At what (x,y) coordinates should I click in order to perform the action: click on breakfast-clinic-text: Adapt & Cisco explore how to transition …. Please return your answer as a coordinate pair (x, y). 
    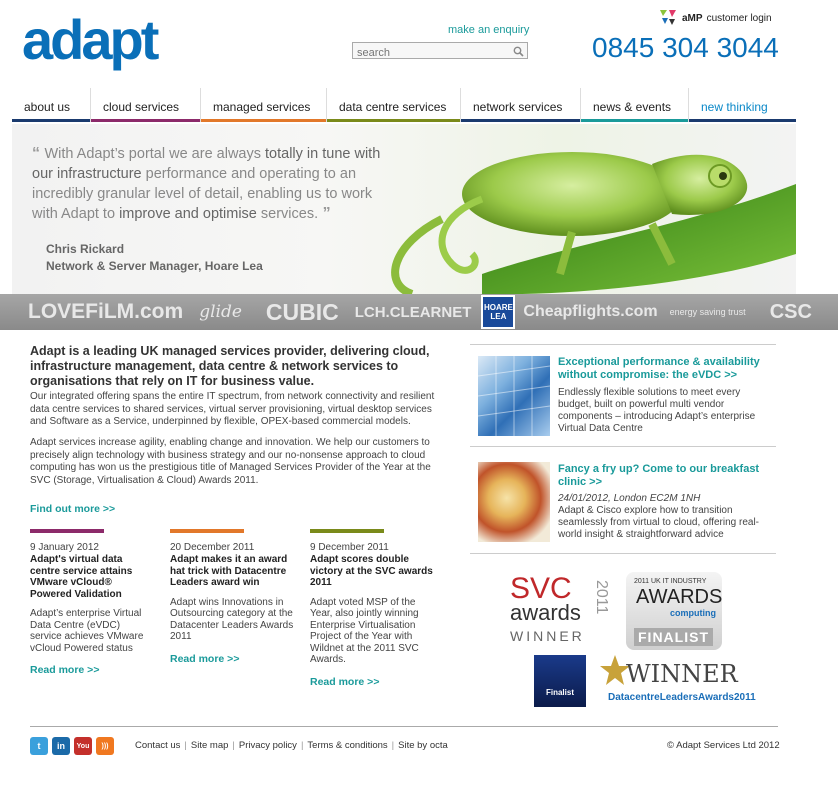
    Looking at the image, I should click on (659, 522).